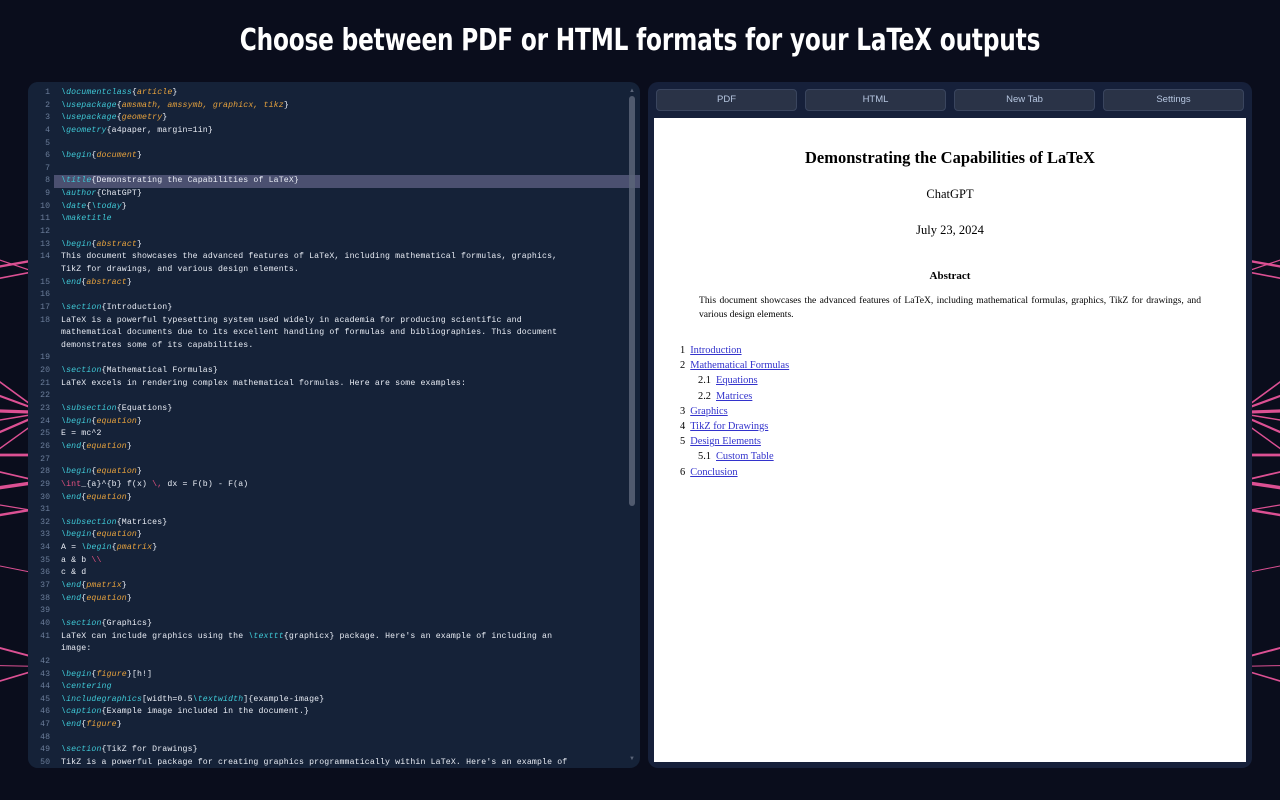  I want to click on code-line: \date{\today}, so click(341, 207).